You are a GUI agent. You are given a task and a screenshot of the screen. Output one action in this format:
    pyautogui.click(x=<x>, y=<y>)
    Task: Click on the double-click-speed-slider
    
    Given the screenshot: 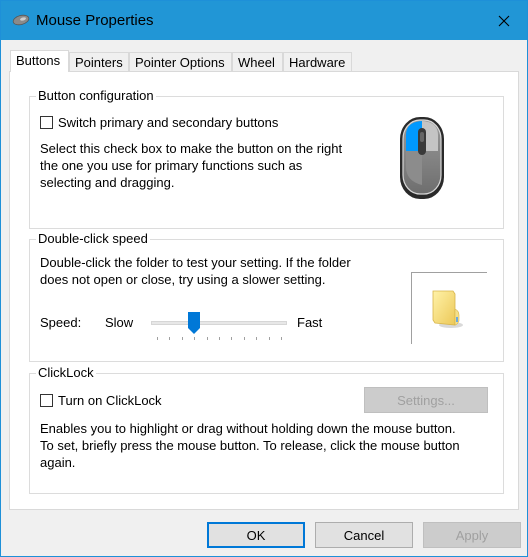 What is the action you would take?
    pyautogui.click(x=219, y=327)
    